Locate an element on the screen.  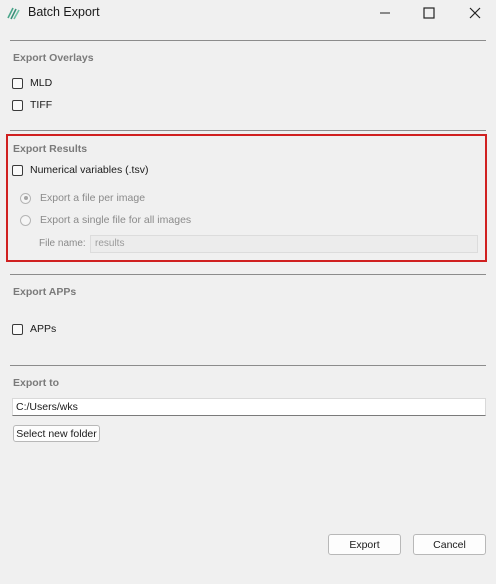
export-path-input: C:/Users/wks is located at coordinates (249, 407).